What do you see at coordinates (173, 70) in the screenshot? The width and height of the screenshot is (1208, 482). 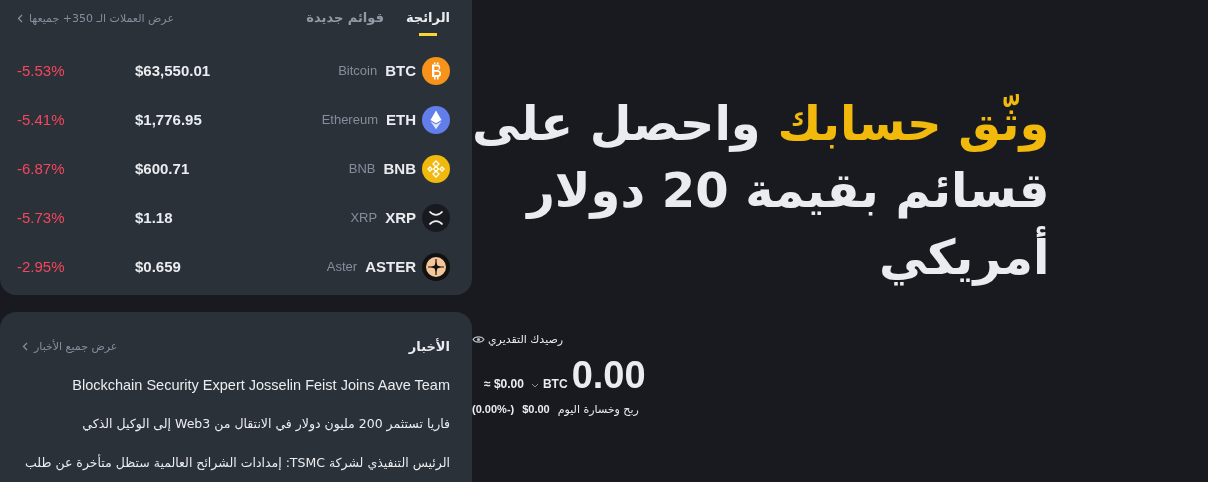 I see `coin-price: $63,550.01` at bounding box center [173, 70].